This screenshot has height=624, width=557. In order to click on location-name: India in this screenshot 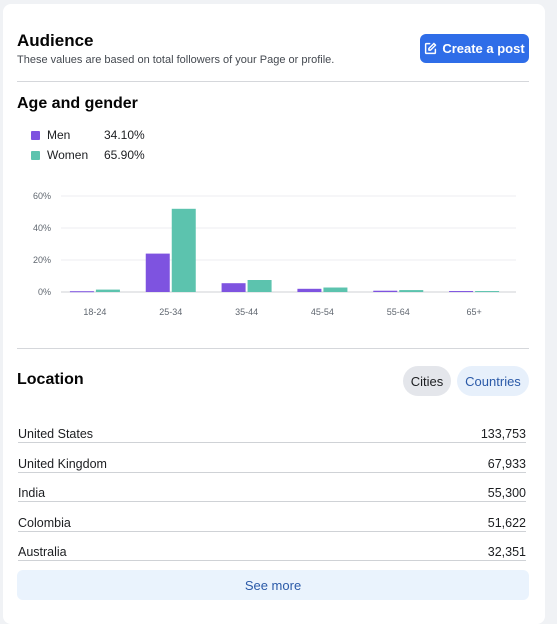, I will do `click(32, 493)`.